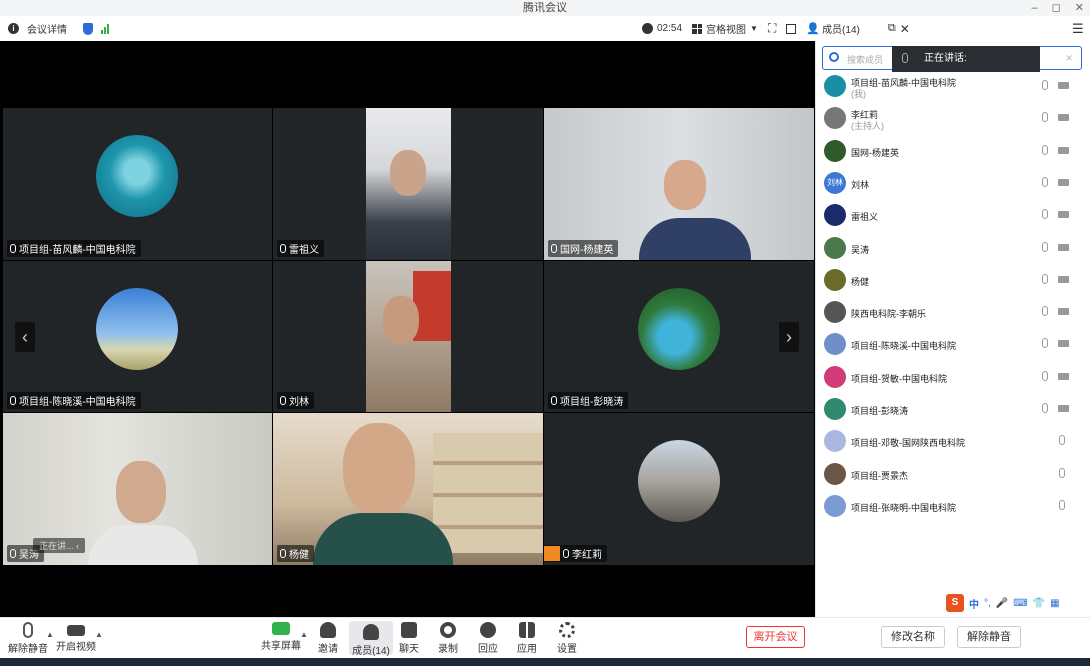  I want to click on start-video-button: 开启视频, so click(76, 637).